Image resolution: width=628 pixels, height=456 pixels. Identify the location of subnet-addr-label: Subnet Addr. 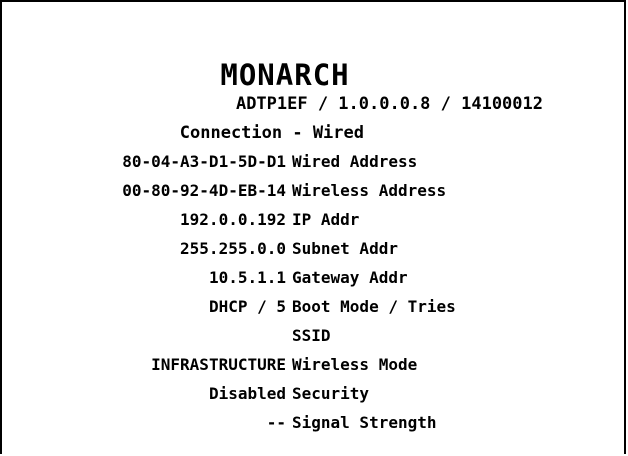
(345, 248).